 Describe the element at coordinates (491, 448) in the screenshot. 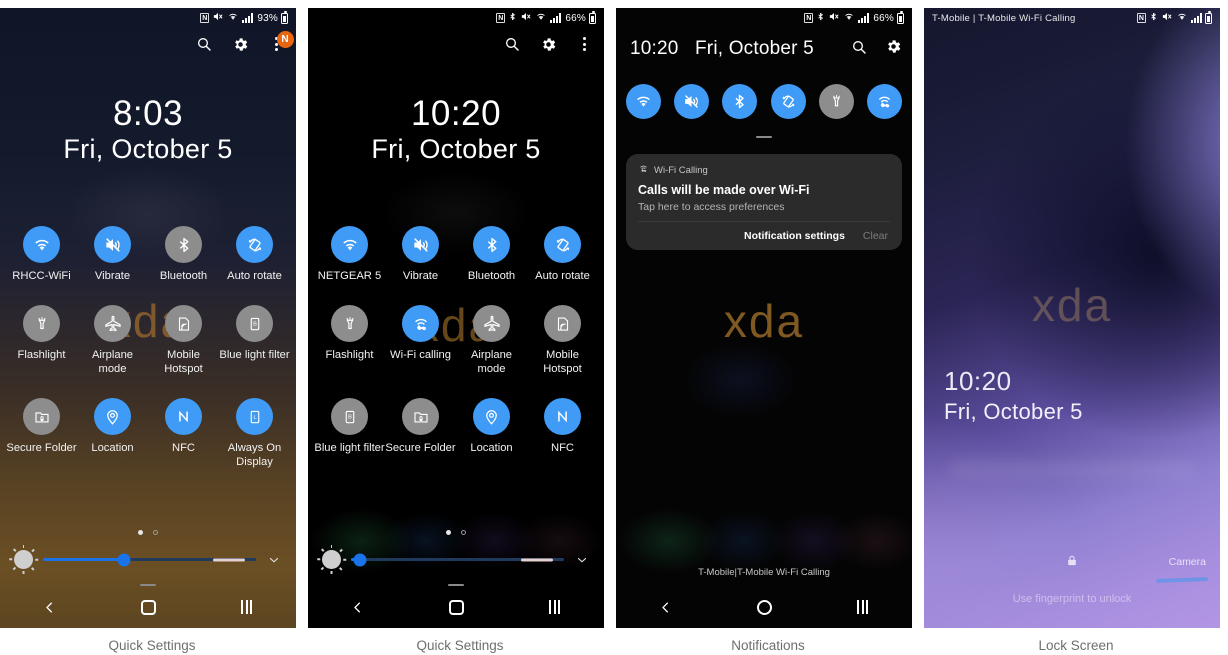

I see `qs-tile-label: Location` at that location.